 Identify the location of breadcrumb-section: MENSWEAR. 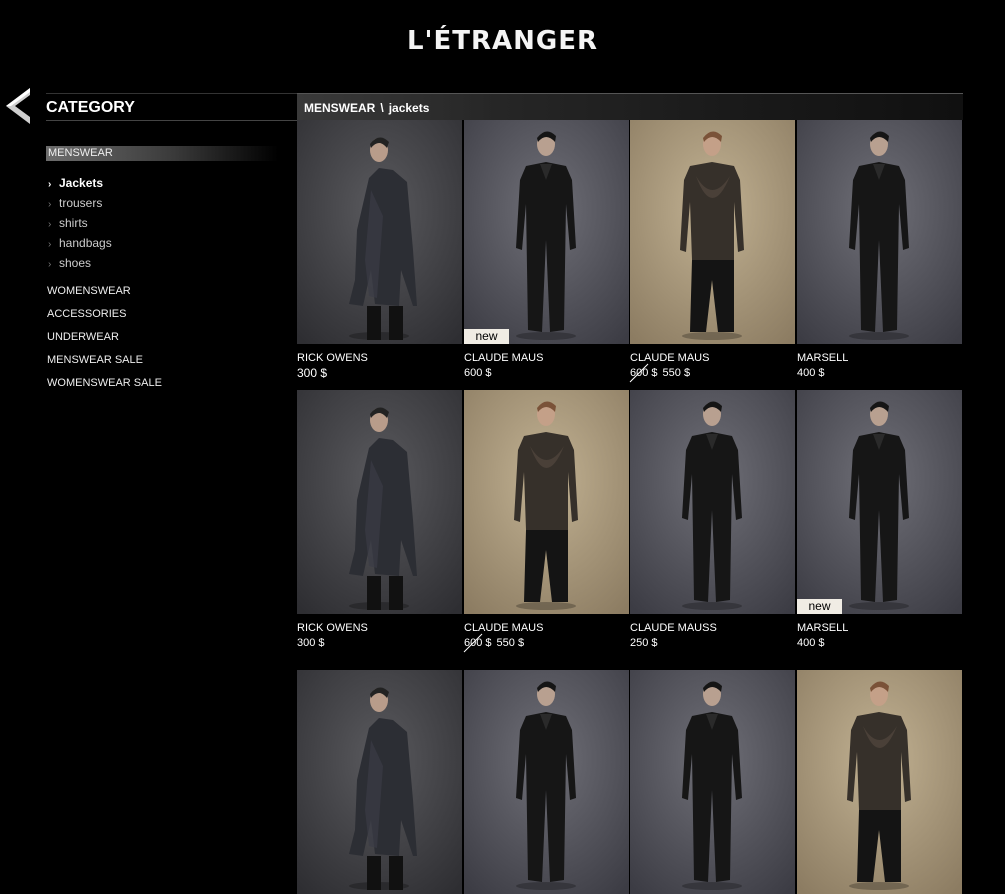
(339, 108).